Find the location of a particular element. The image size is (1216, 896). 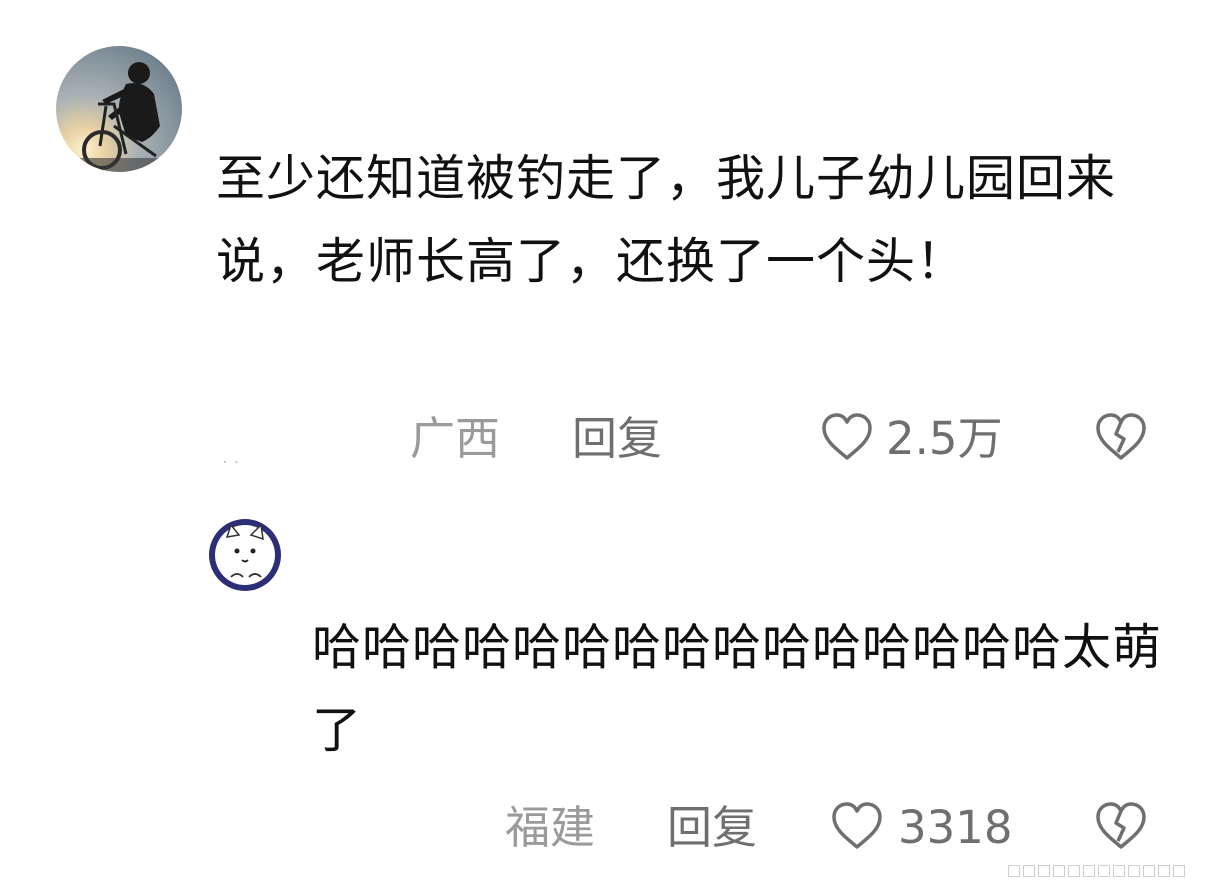

watermark is located at coordinates (1108, 872).